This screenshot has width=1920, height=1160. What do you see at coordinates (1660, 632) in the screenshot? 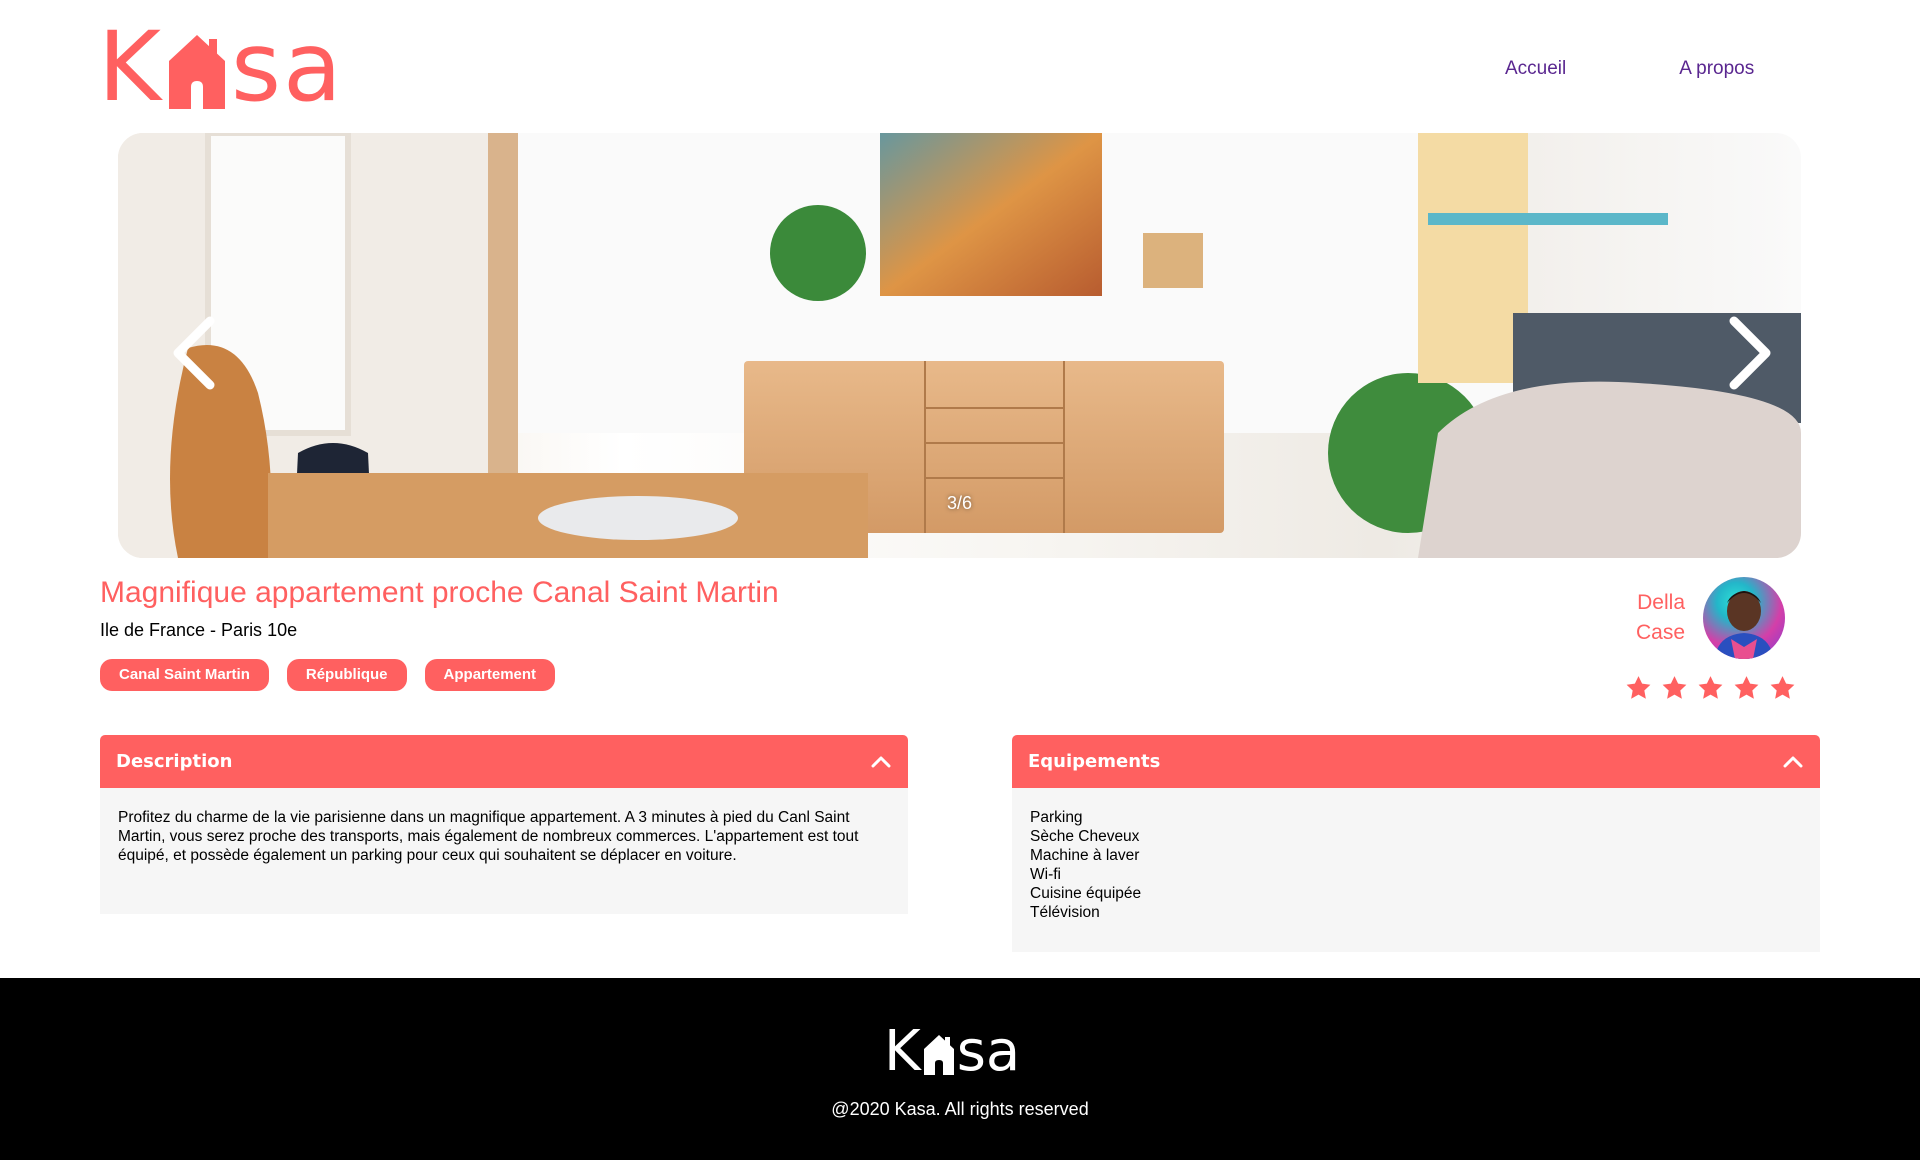
I see `host-last-name: Case` at bounding box center [1660, 632].